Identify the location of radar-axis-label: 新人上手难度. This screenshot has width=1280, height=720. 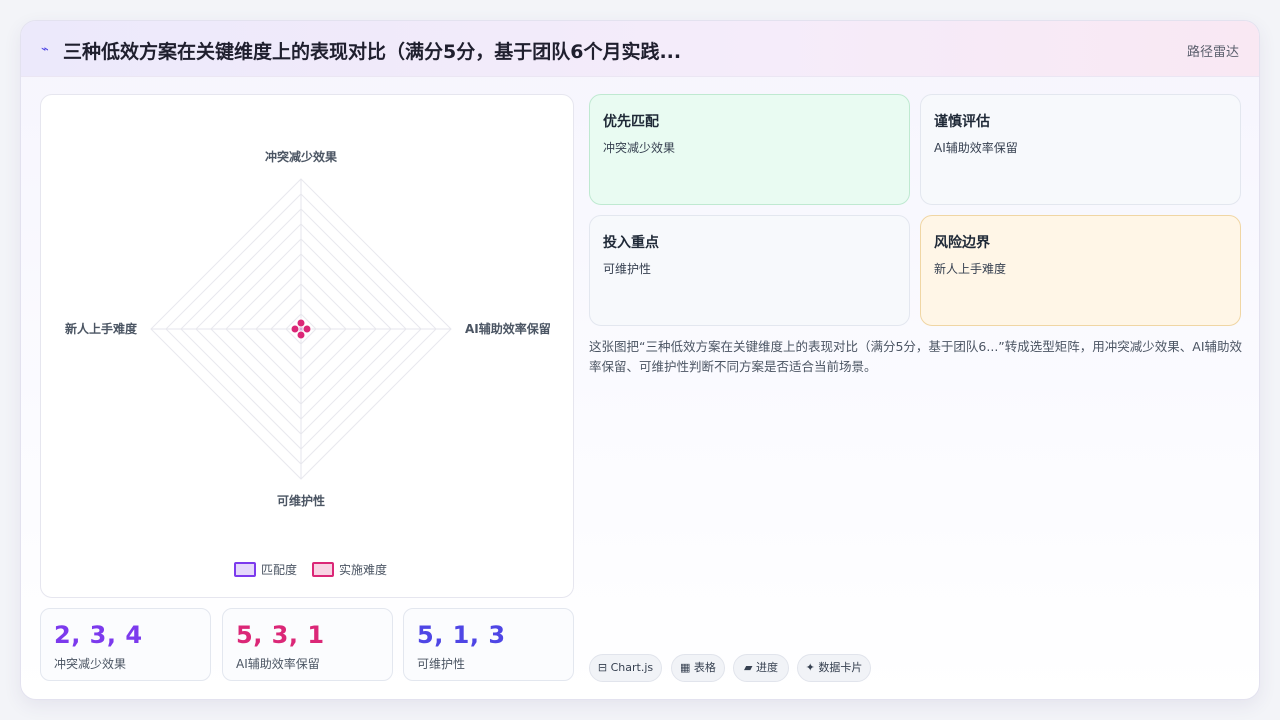
(101, 328).